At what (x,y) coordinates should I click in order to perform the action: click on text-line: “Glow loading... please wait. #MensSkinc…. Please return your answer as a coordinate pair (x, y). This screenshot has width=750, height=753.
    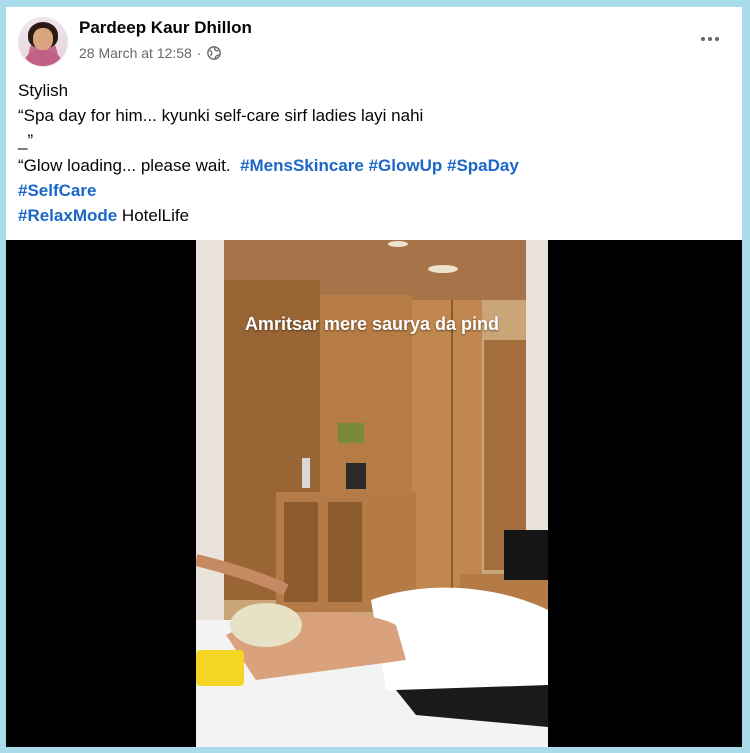
    Looking at the image, I should click on (368, 165).